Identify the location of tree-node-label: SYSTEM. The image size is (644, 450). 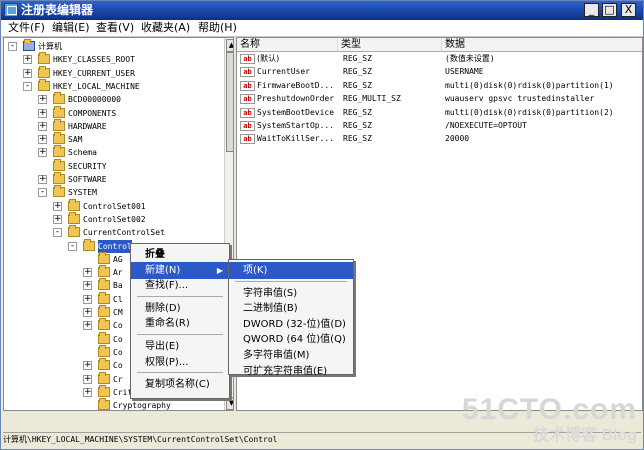
(82, 193).